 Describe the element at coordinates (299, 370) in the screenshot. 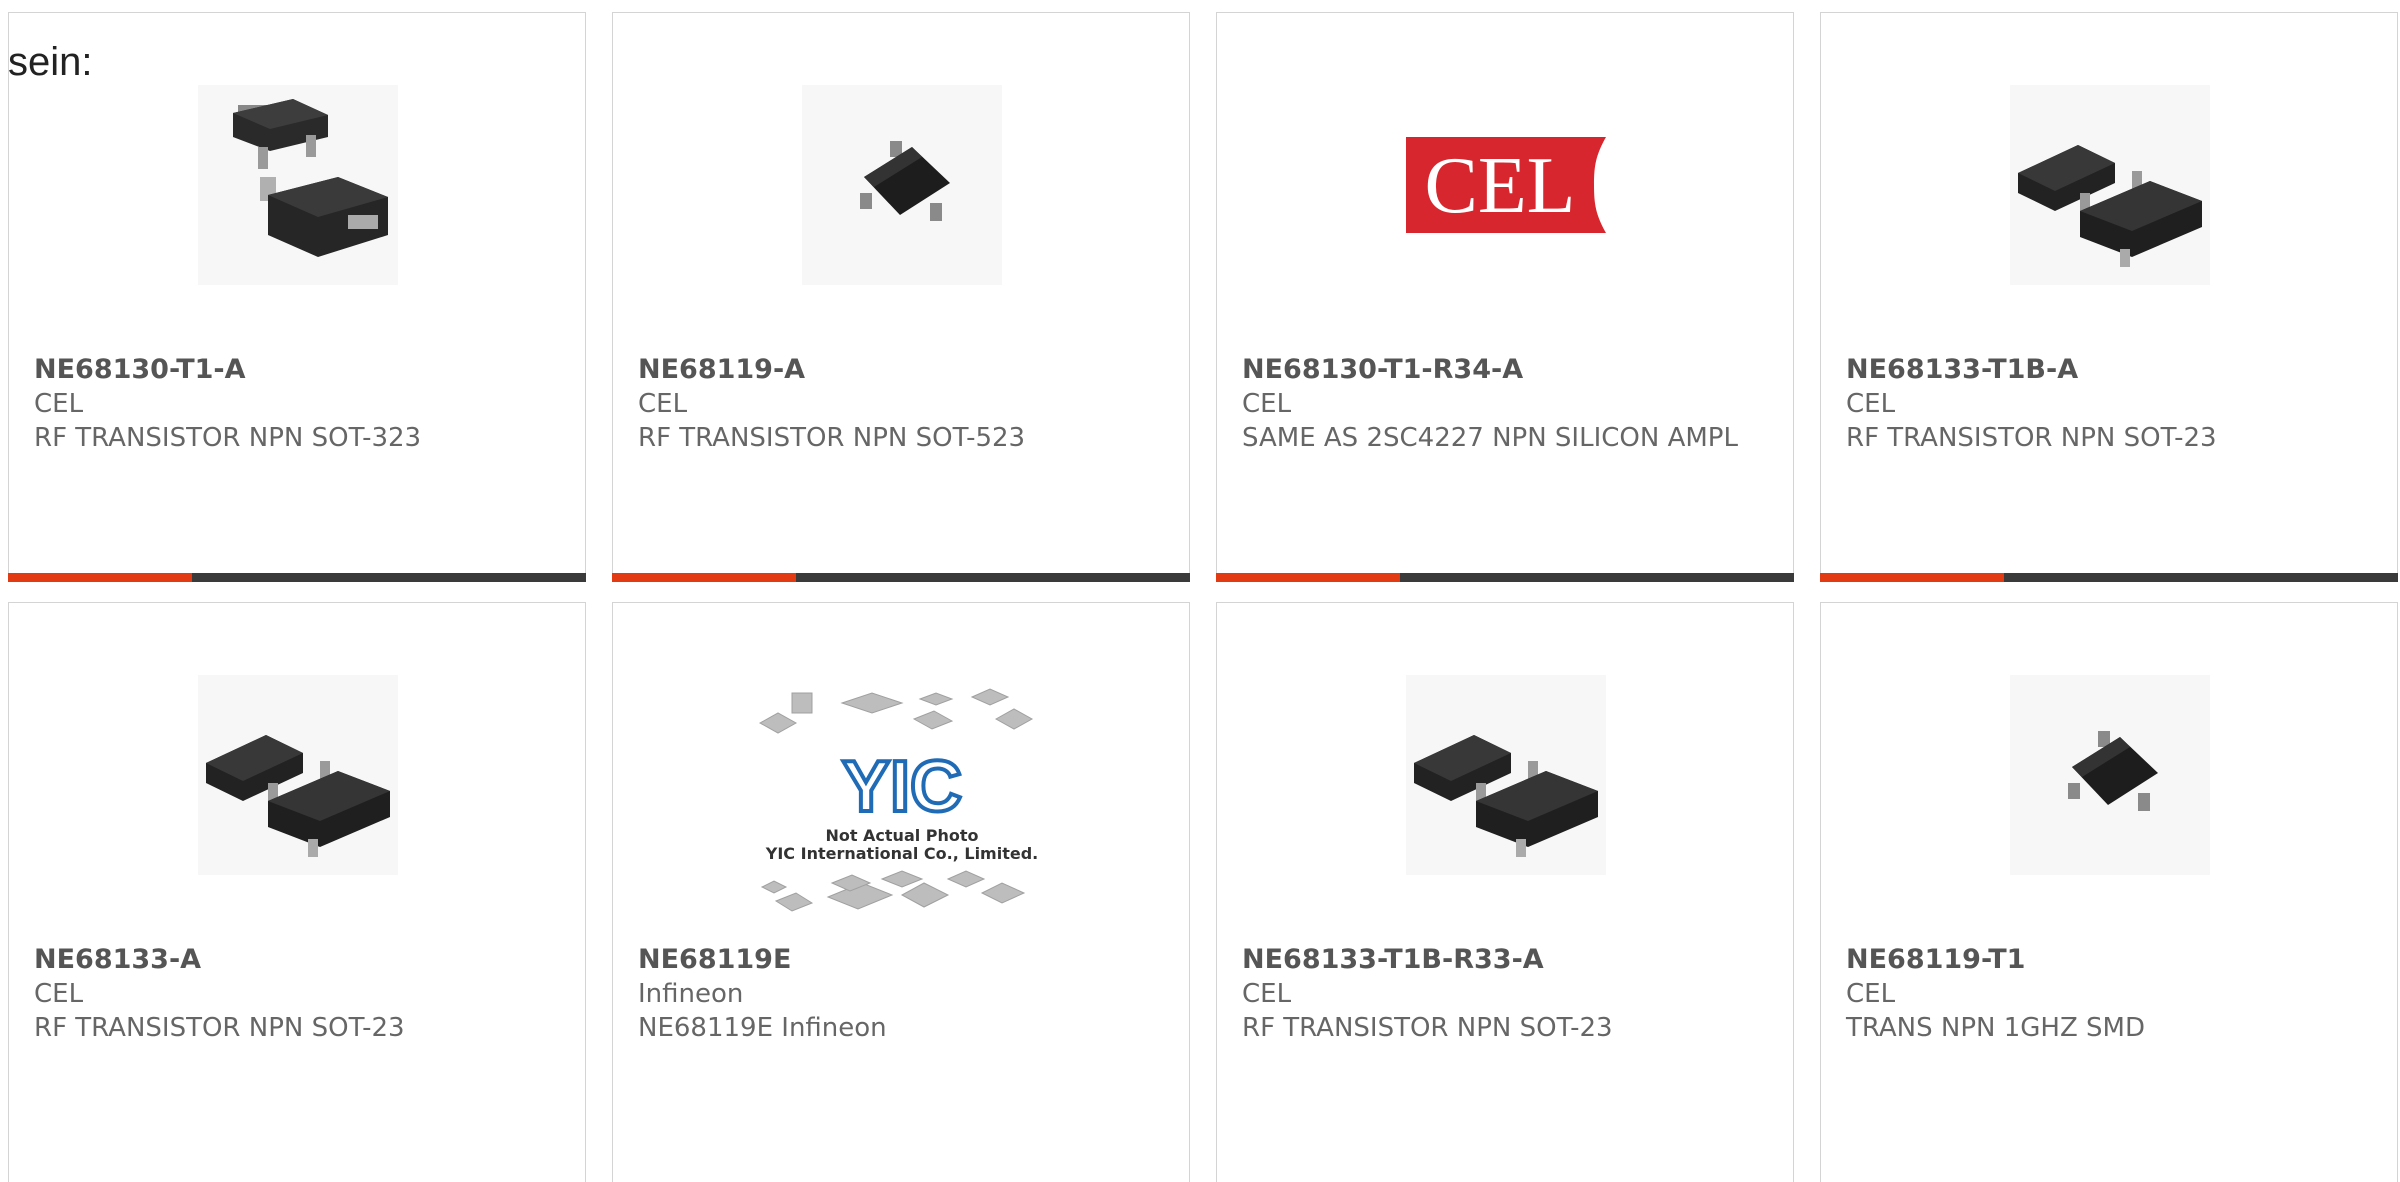

I see `part-number: NE68130-T1-A` at that location.